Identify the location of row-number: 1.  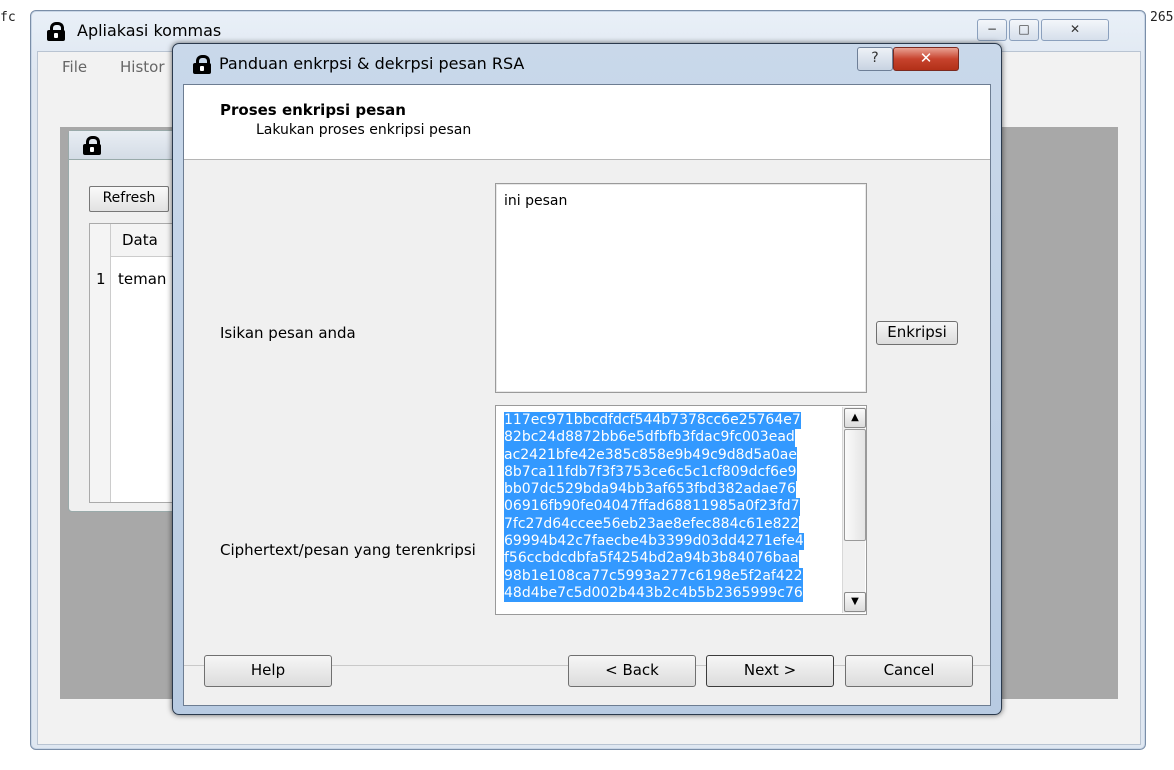
(101, 279).